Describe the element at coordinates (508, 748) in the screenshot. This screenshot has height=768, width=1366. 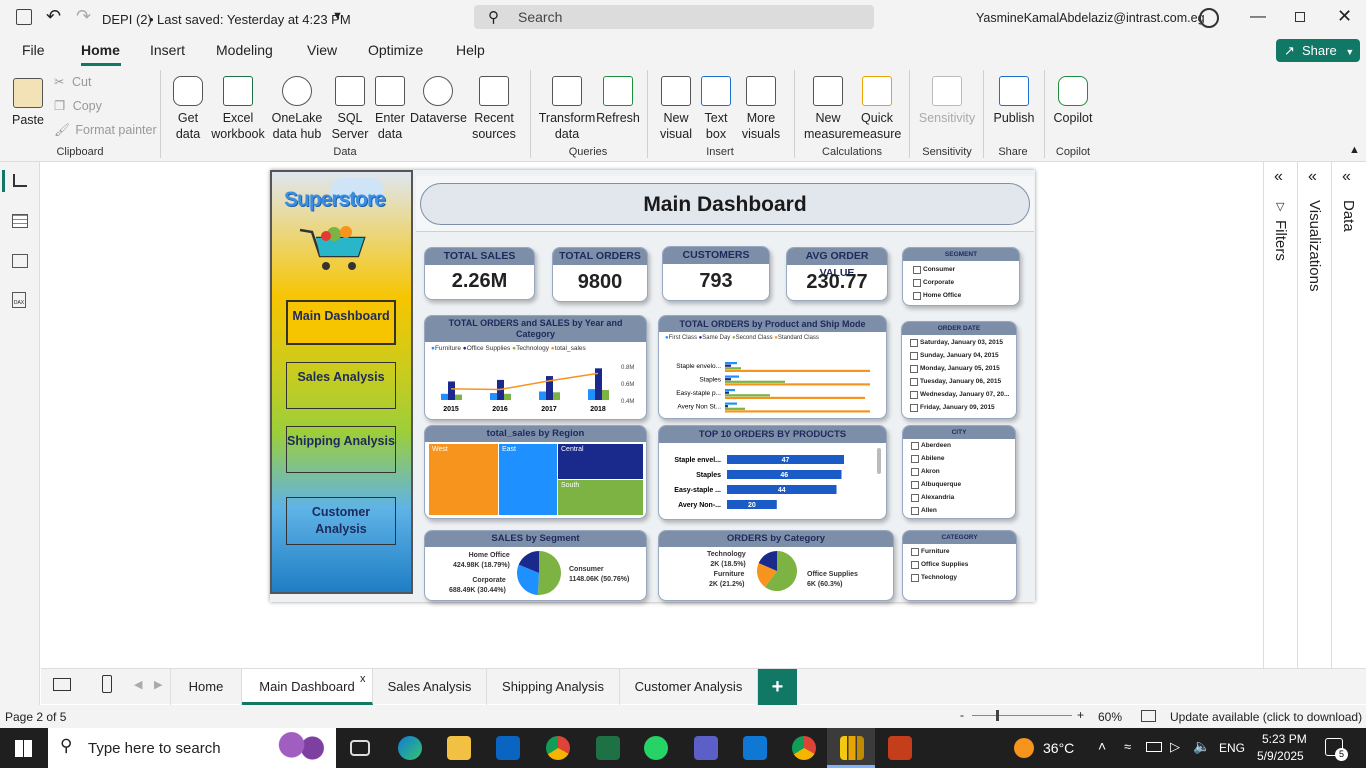
I see `outlook-icon` at that location.